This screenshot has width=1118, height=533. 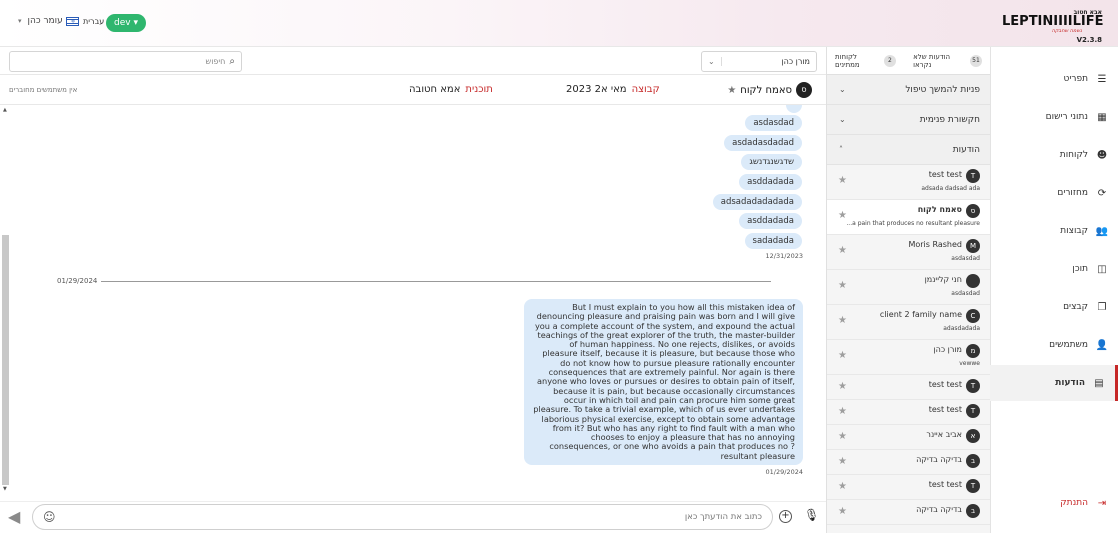 I want to click on sidebar-item-menu: תפריט ☰, so click(x=1054, y=79).